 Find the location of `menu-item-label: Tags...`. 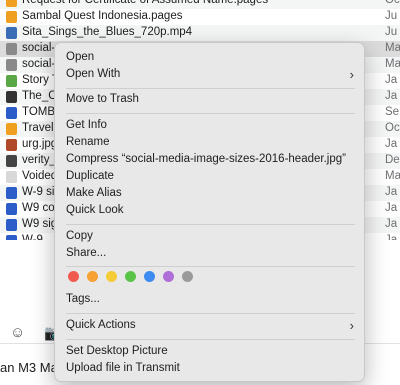

menu-item-label: Tags... is located at coordinates (83, 299).